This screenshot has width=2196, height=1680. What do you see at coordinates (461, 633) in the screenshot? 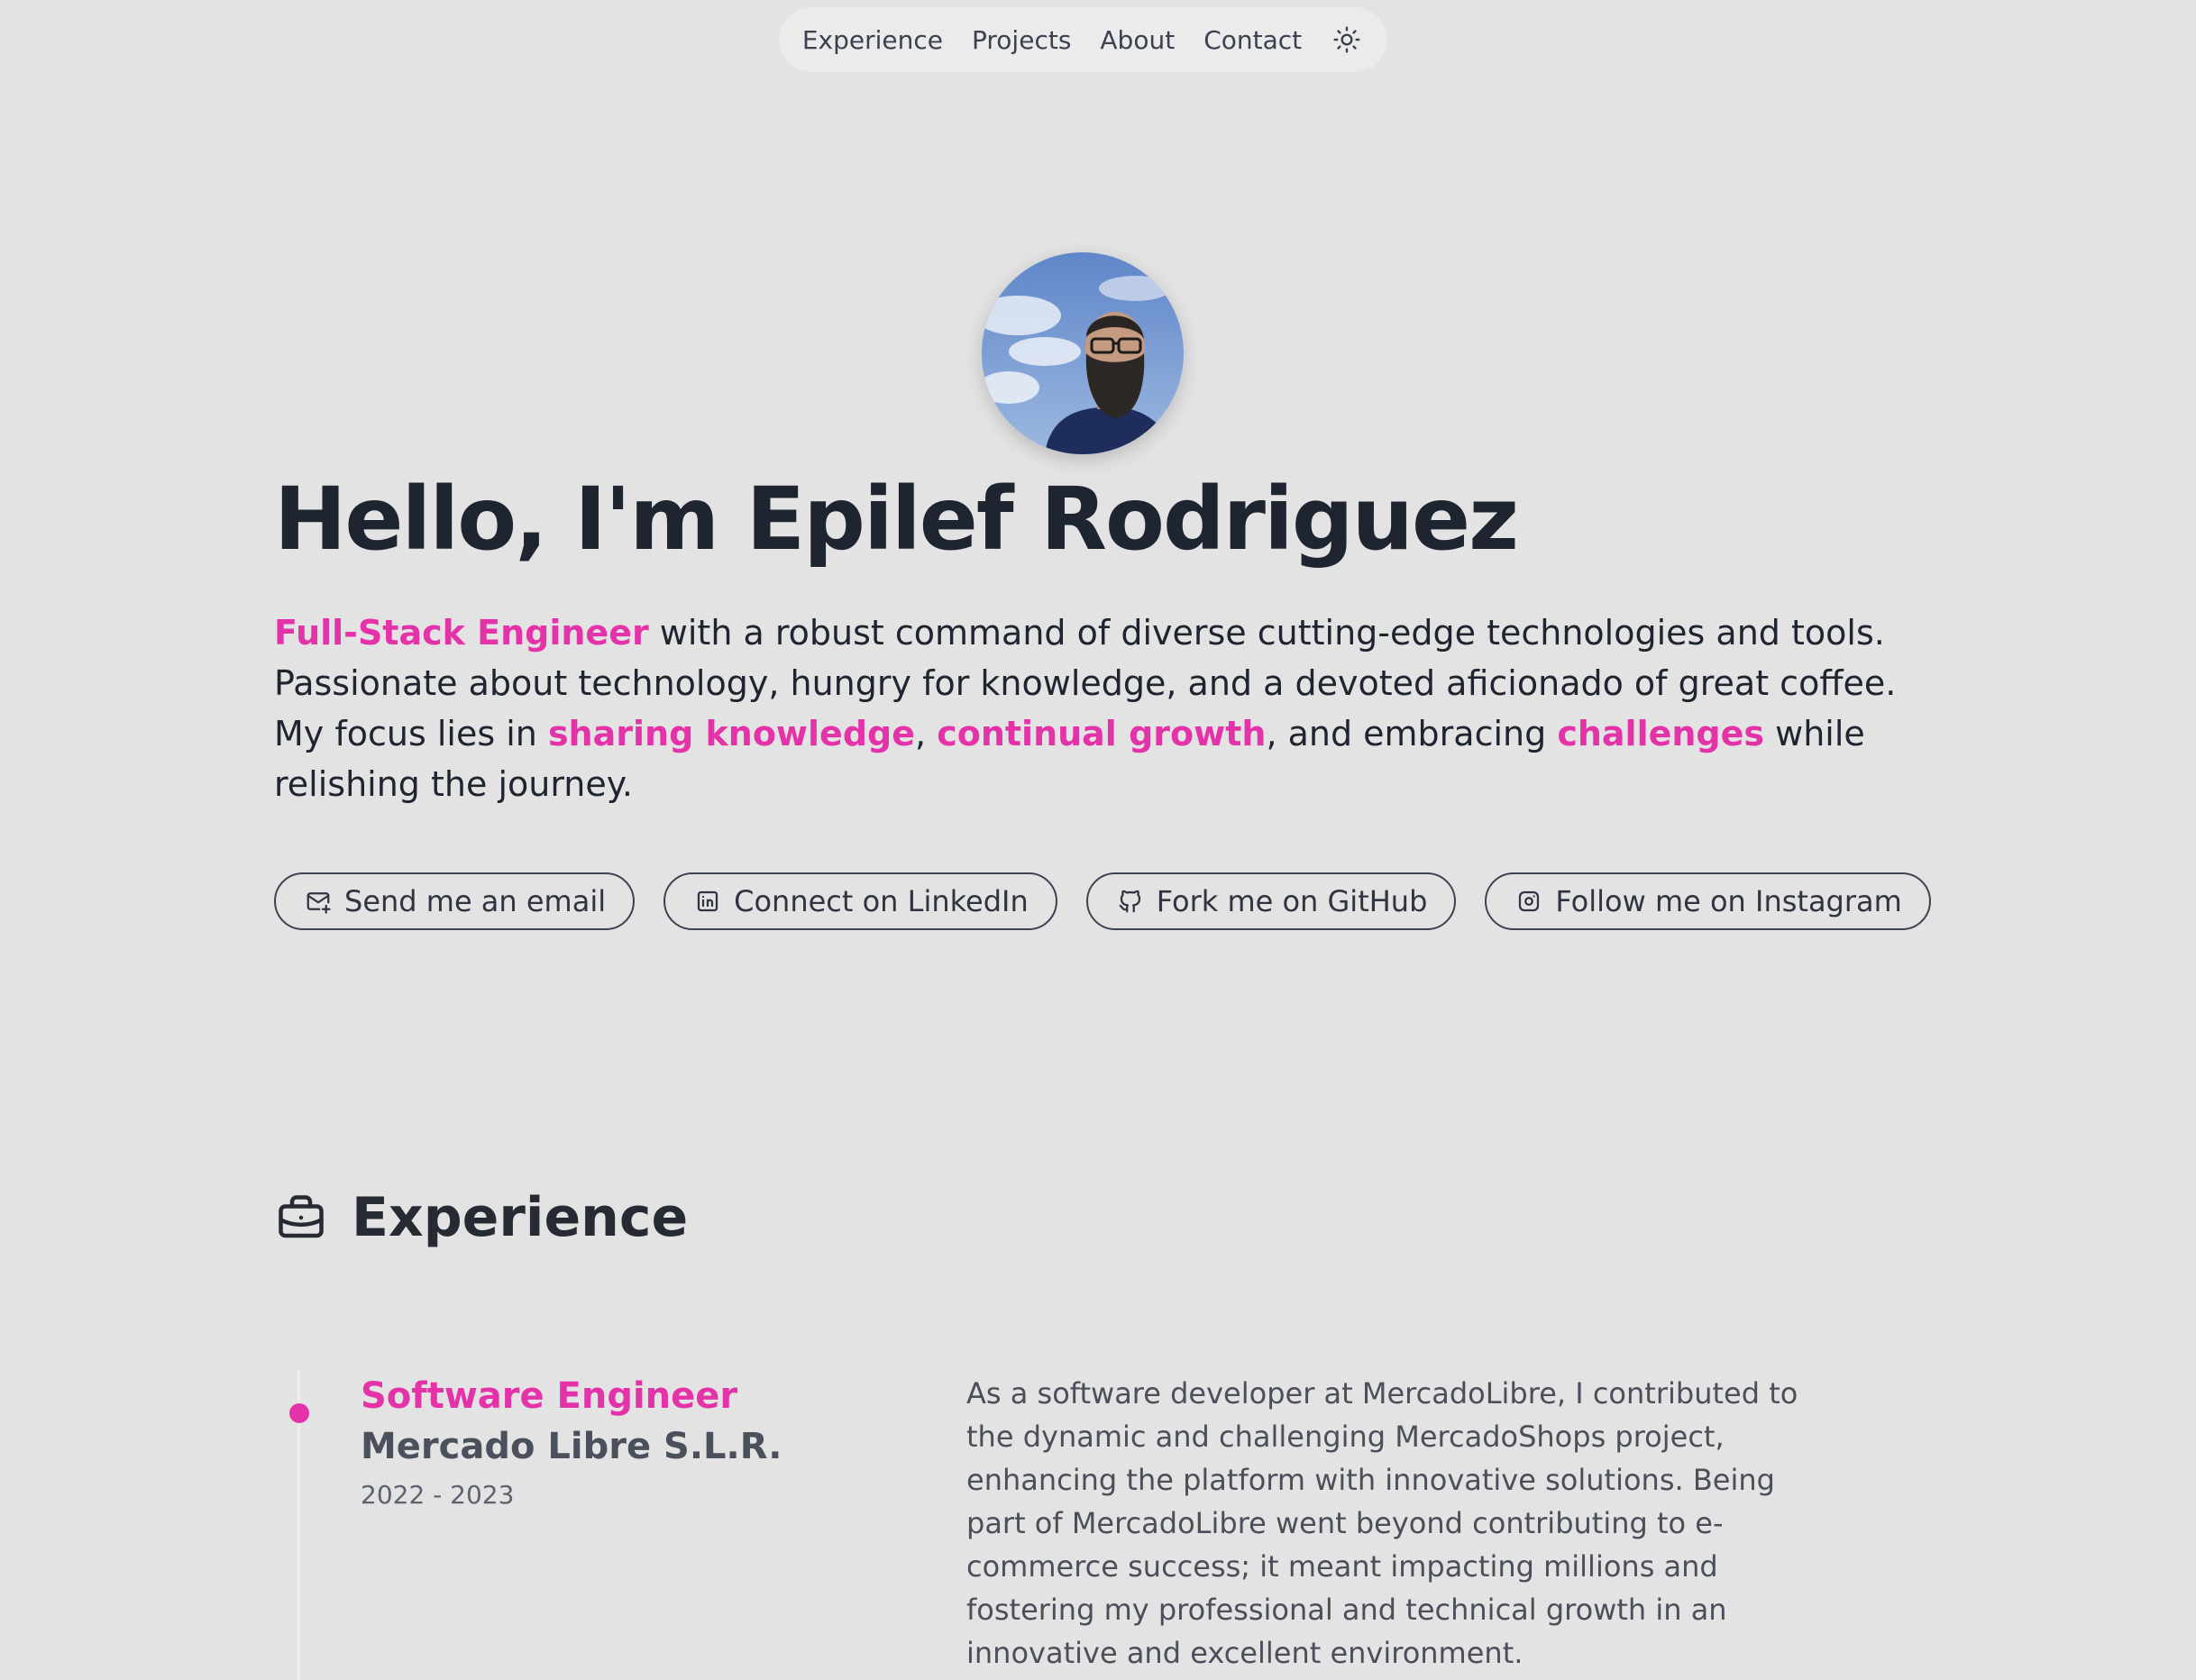
I see `role-highlight: Full-Stack Engineer` at bounding box center [461, 633].